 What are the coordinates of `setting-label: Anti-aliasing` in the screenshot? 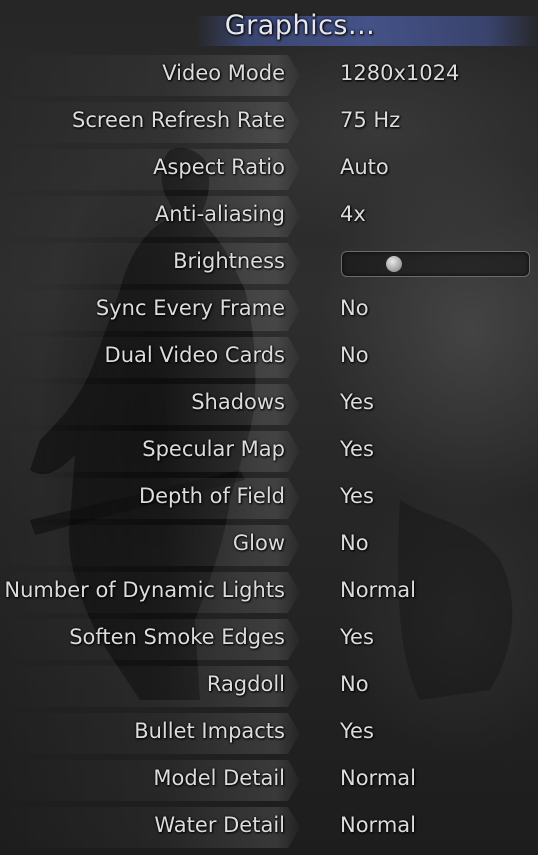 It's located at (219, 214).